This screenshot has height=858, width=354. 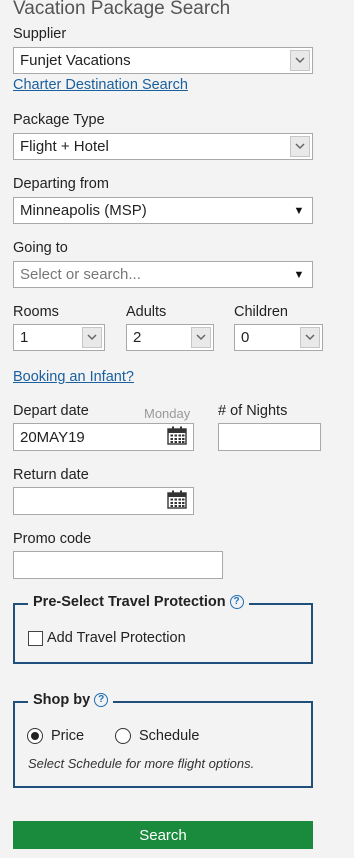 I want to click on rooms-label: Rooms, so click(x=36, y=312).